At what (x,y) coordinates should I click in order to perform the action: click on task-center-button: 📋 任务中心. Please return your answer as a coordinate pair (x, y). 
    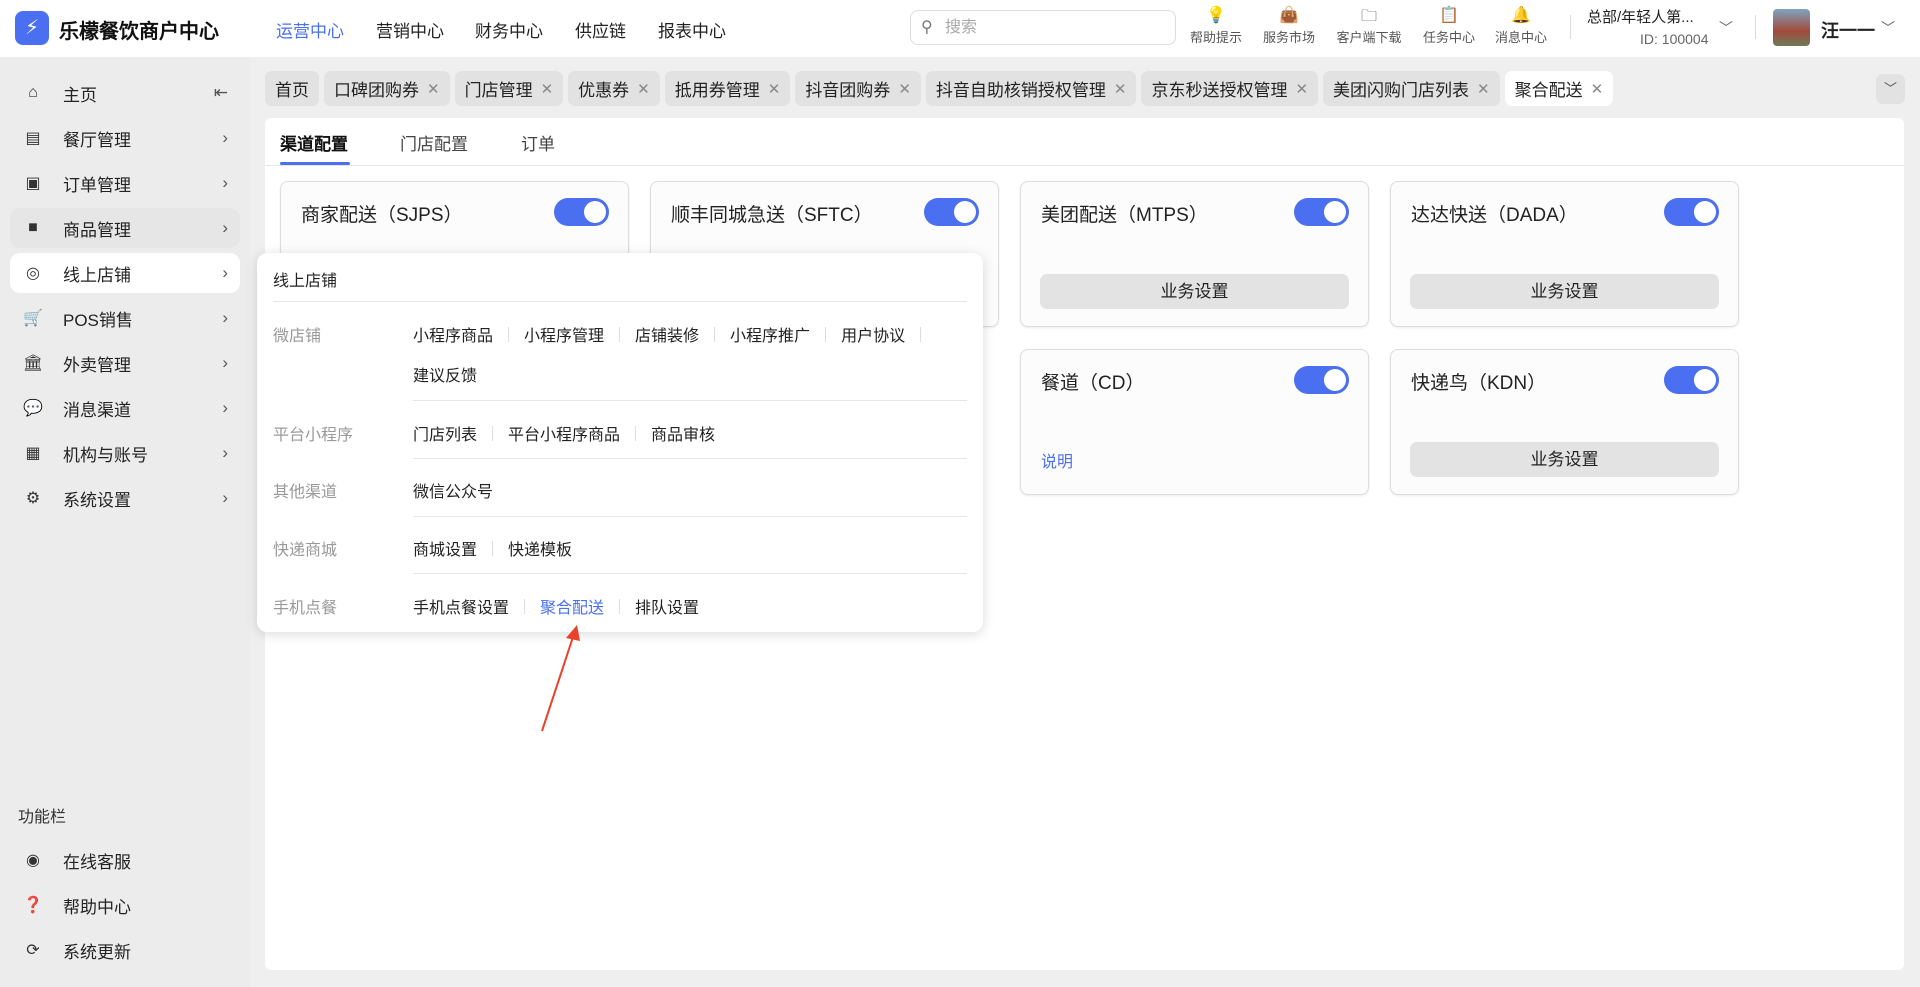
    Looking at the image, I should click on (1449, 25).